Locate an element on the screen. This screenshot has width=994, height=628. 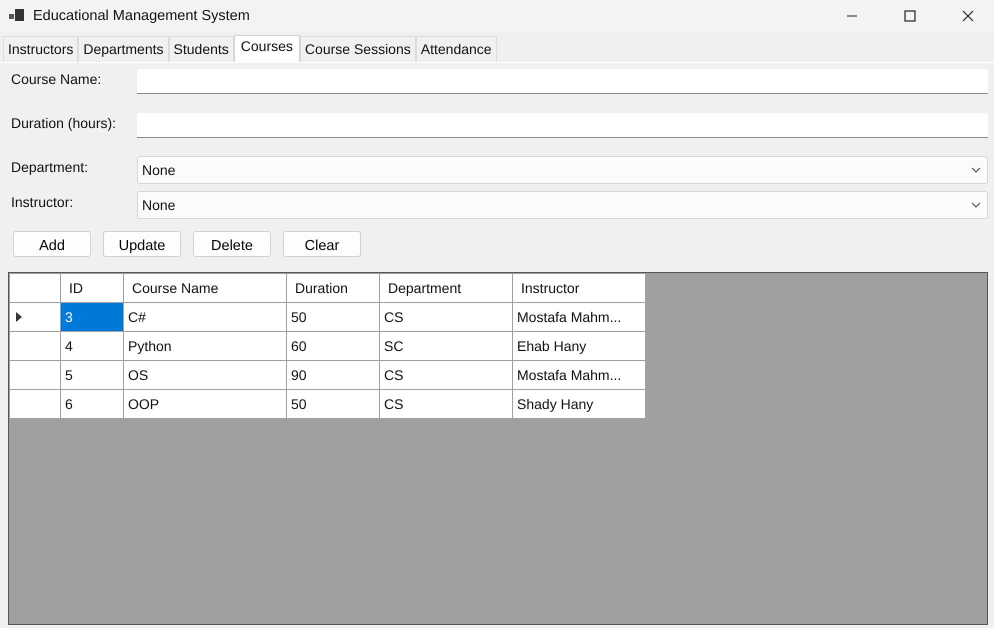
column-header: Course Name is located at coordinates (205, 288).